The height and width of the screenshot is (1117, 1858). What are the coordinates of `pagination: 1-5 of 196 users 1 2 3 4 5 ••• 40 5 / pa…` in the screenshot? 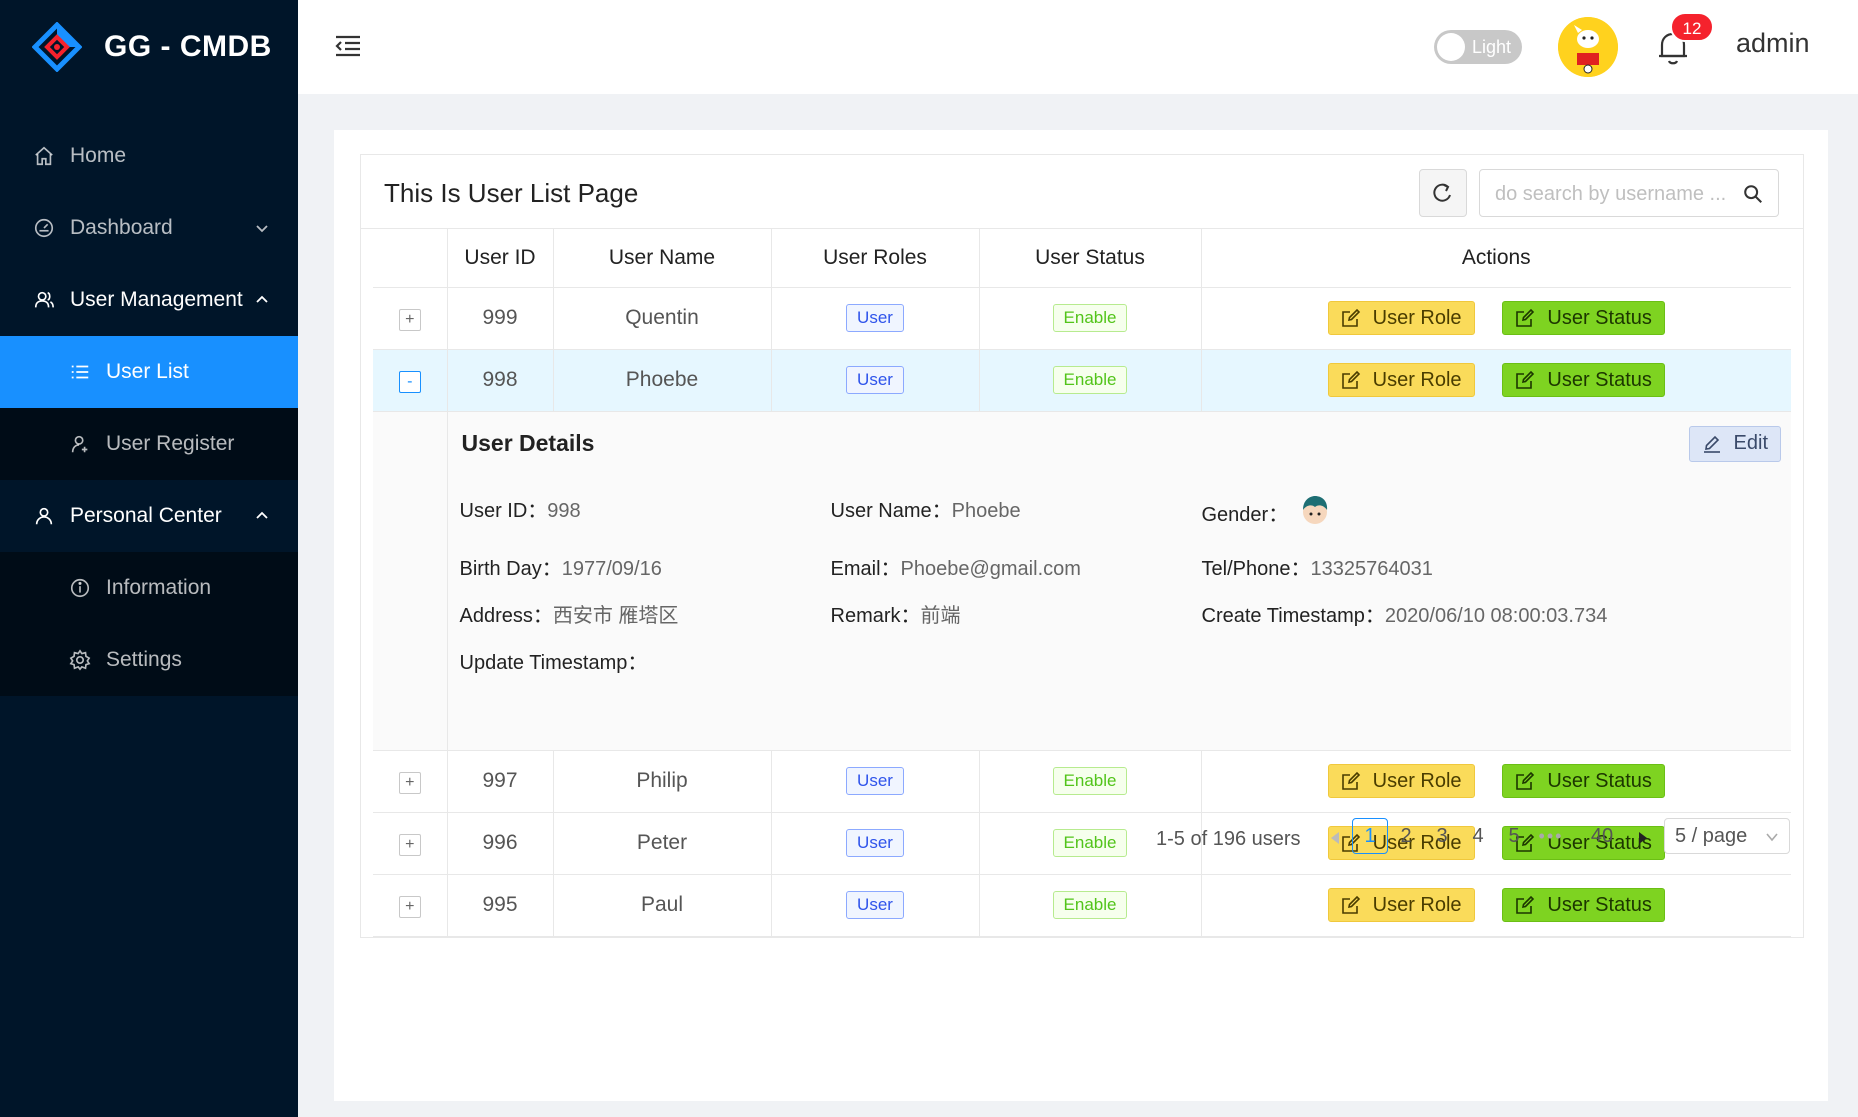 It's located at (1081, 838).